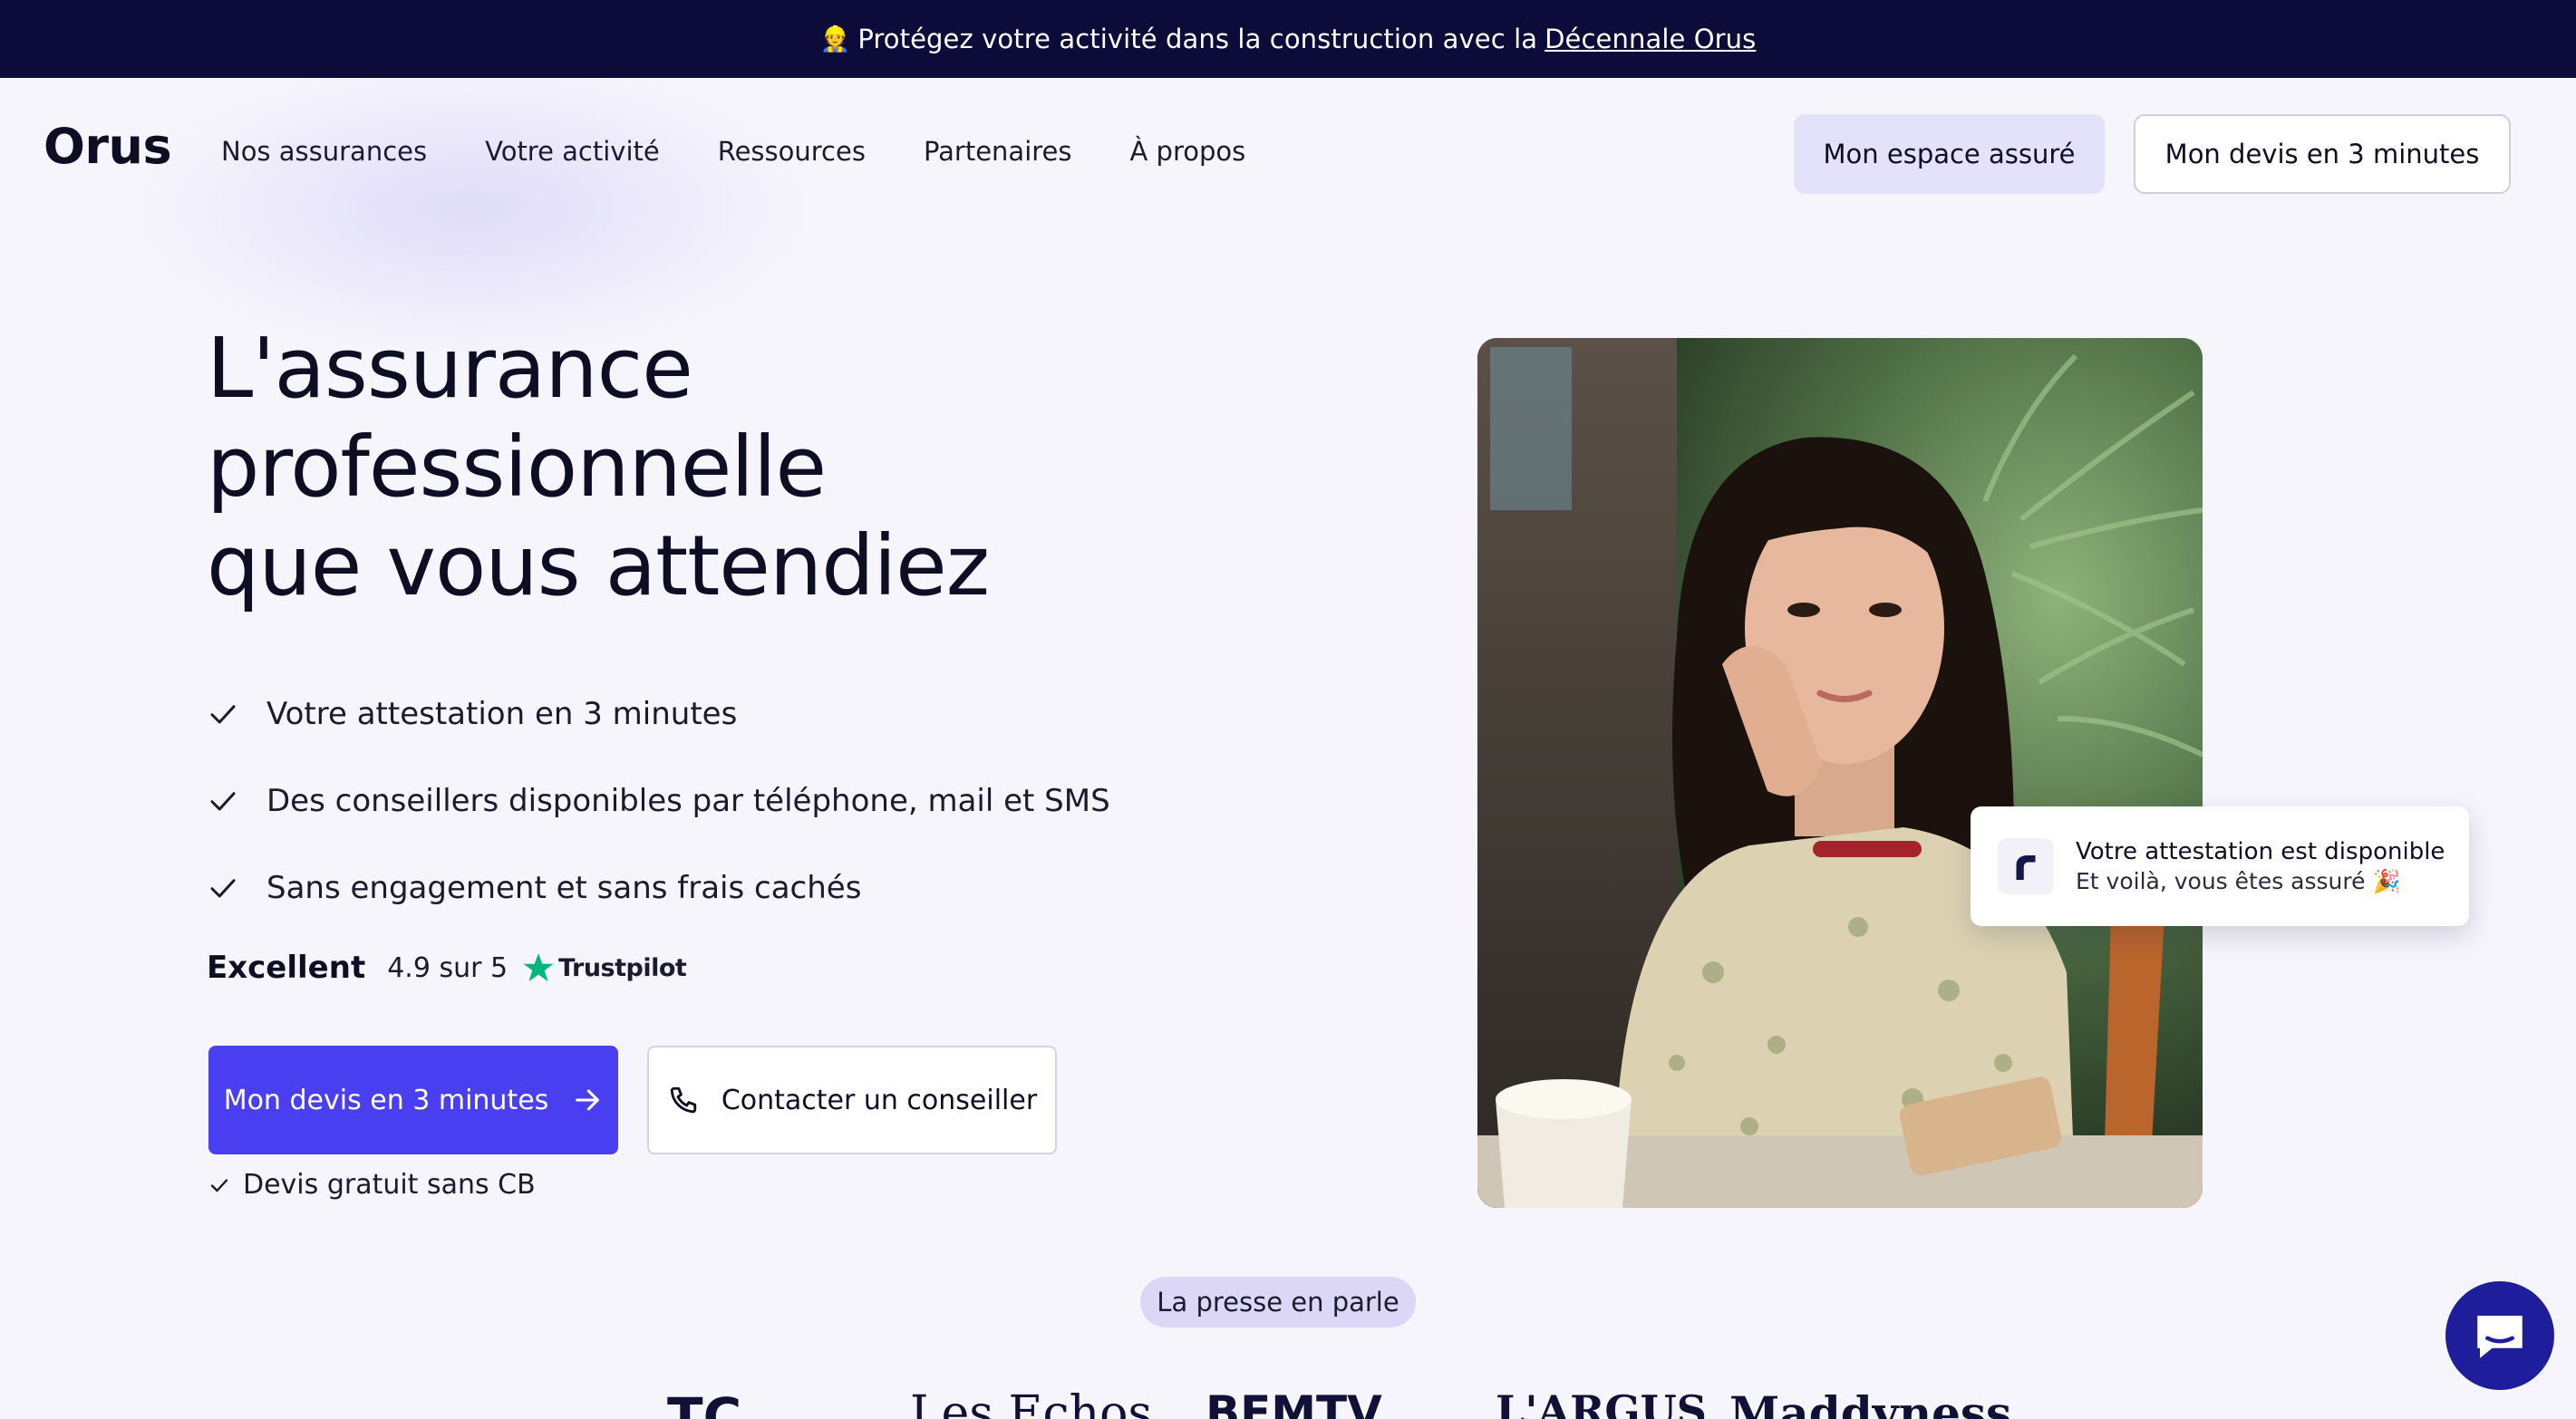 Image resolution: width=2576 pixels, height=1419 pixels. Describe the element at coordinates (622, 967) in the screenshot. I see `trustpilot-logo: Trustpilot` at that location.